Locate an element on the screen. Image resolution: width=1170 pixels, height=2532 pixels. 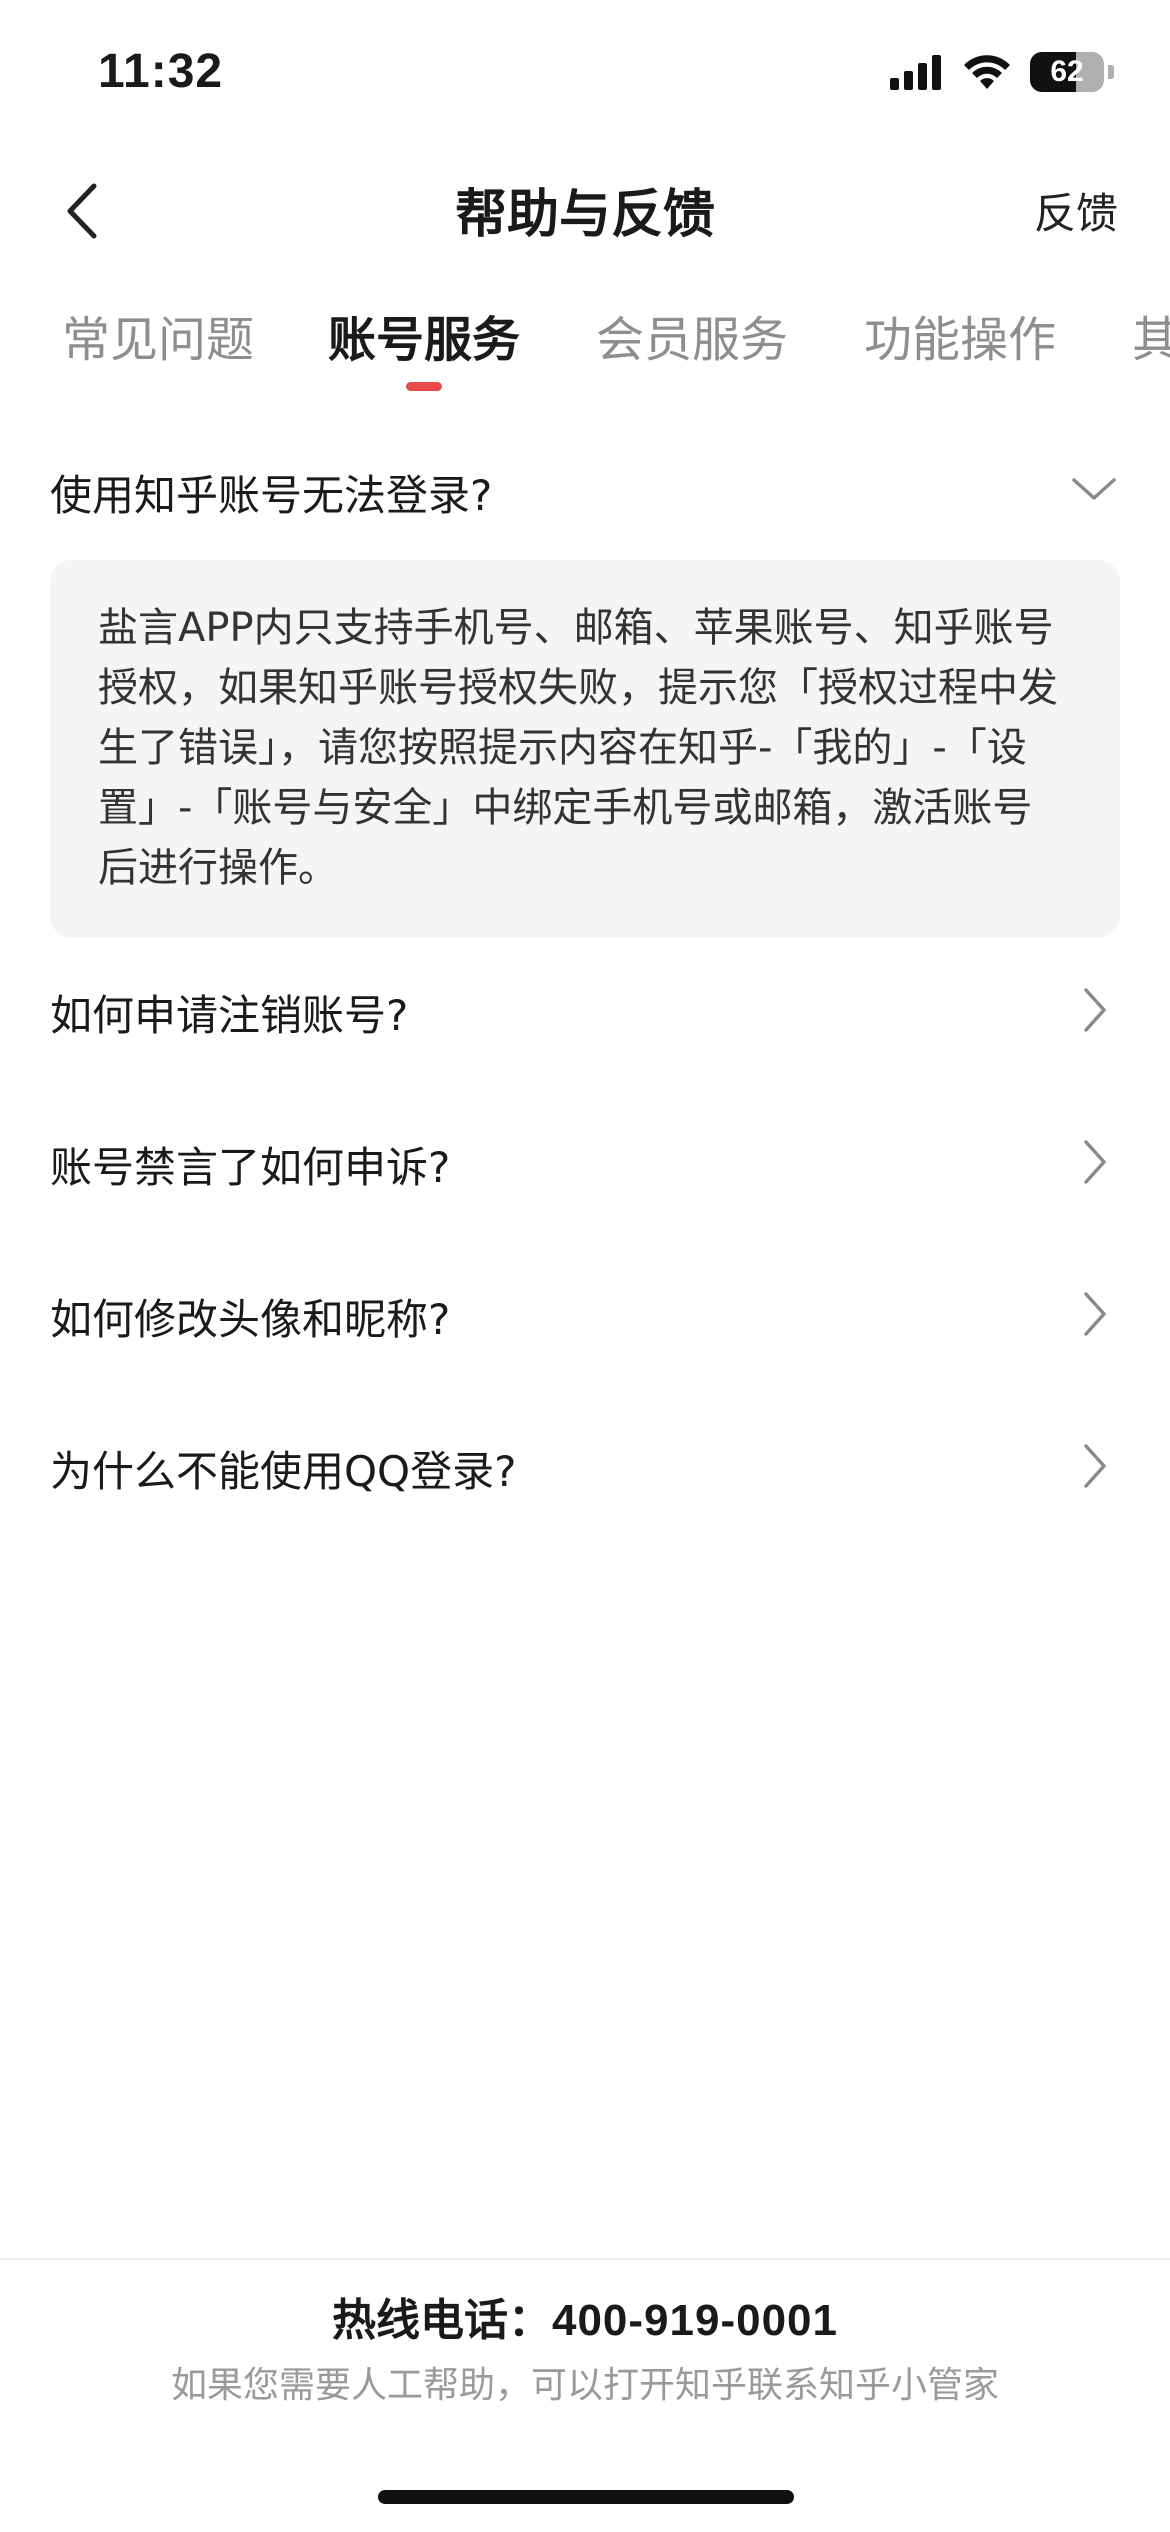
faq-question: 账号禁言了如何申诉? is located at coordinates (250, 1167).